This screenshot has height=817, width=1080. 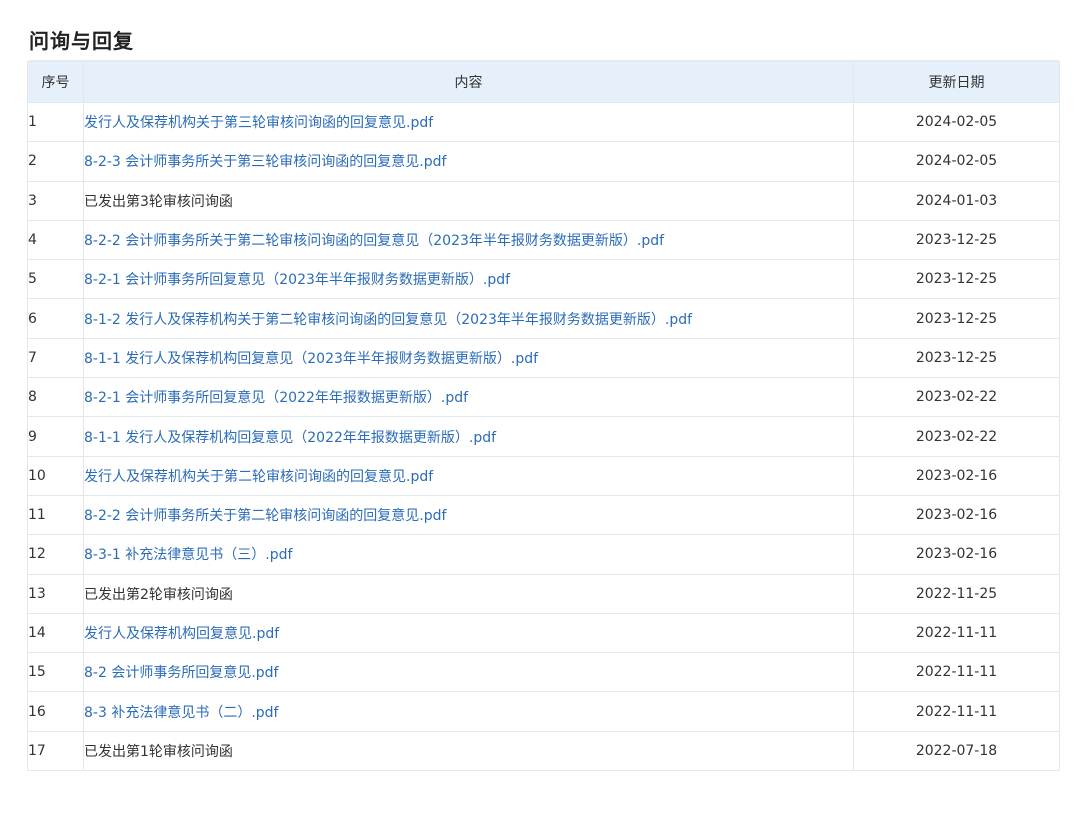 What do you see at coordinates (55, 122) in the screenshot?
I see `row-number: 1` at bounding box center [55, 122].